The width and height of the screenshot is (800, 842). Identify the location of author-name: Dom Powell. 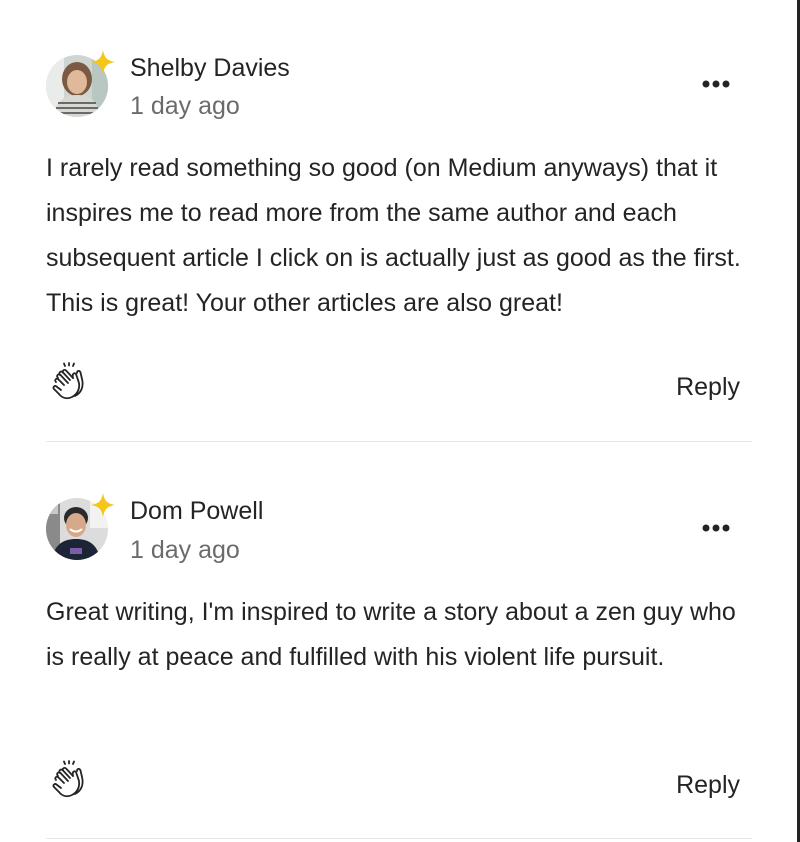
(196, 511).